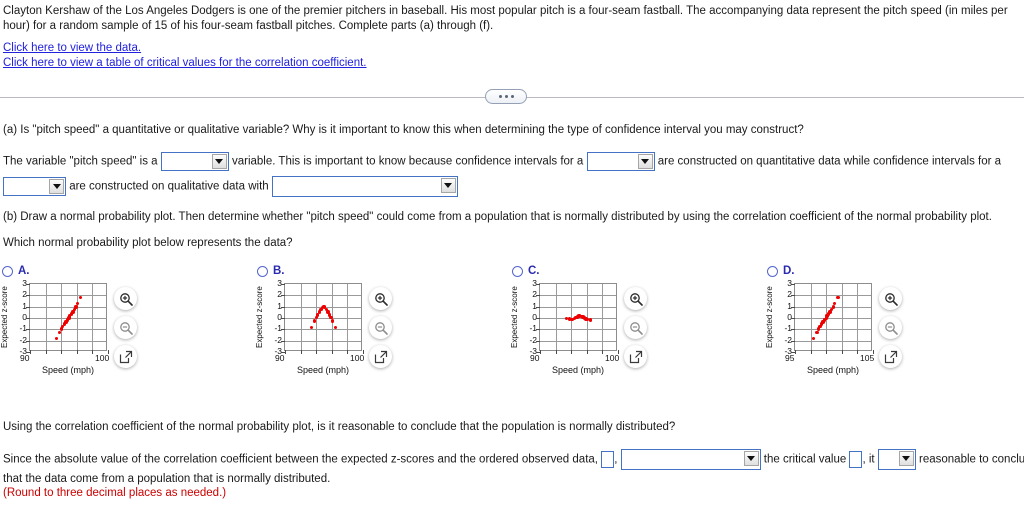 The width and height of the screenshot is (1024, 505). I want to click on radio-button-c, so click(517, 271).